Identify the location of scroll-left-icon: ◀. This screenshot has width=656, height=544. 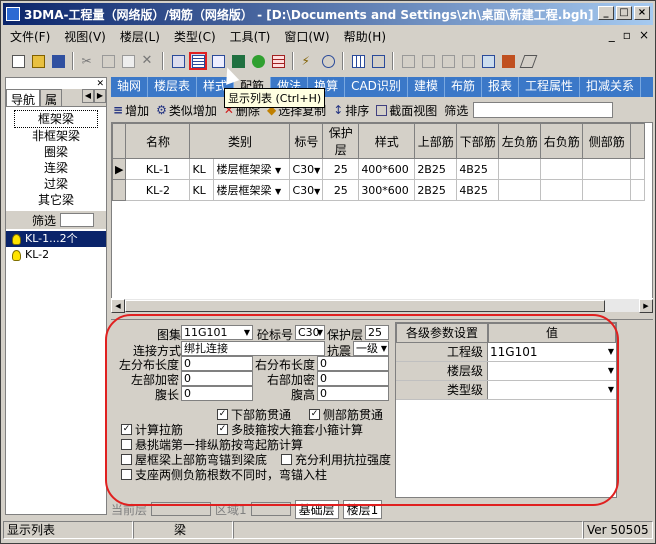
(118, 306).